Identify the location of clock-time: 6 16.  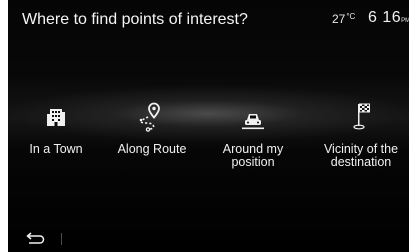
(385, 17).